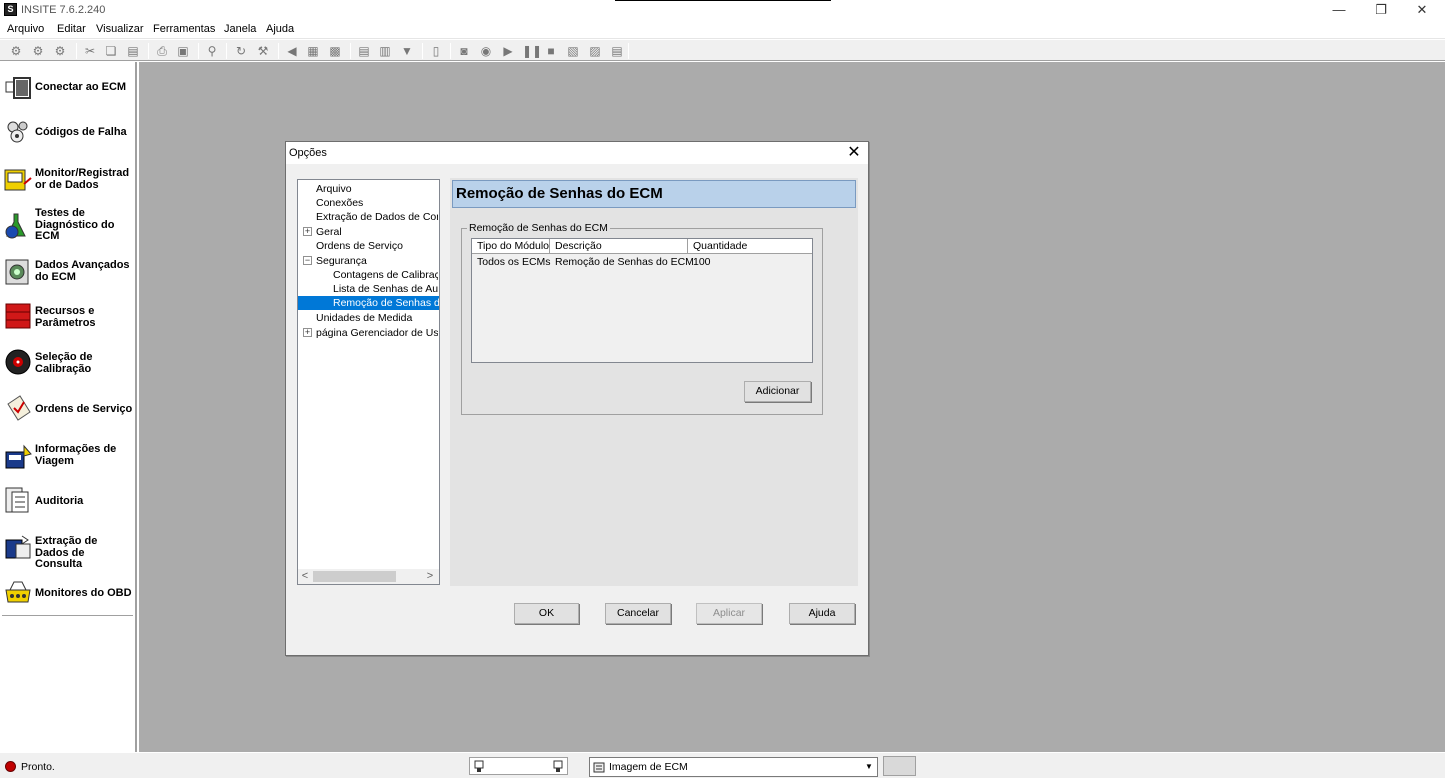 This screenshot has height=778, width=1445. What do you see at coordinates (385, 289) in the screenshot?
I see `tree-item-lista-senhas: Lista de Senhas de Autorização` at bounding box center [385, 289].